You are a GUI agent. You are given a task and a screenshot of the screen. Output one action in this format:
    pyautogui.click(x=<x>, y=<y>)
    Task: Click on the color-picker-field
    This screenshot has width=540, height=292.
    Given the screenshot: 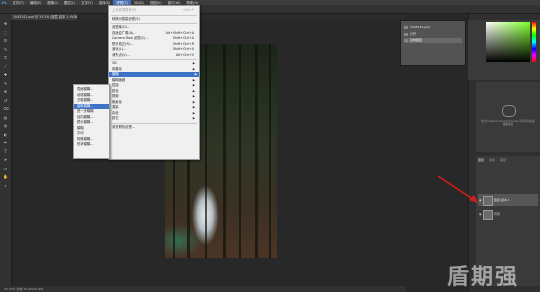 What is the action you would take?
    pyautogui.click(x=508, y=42)
    